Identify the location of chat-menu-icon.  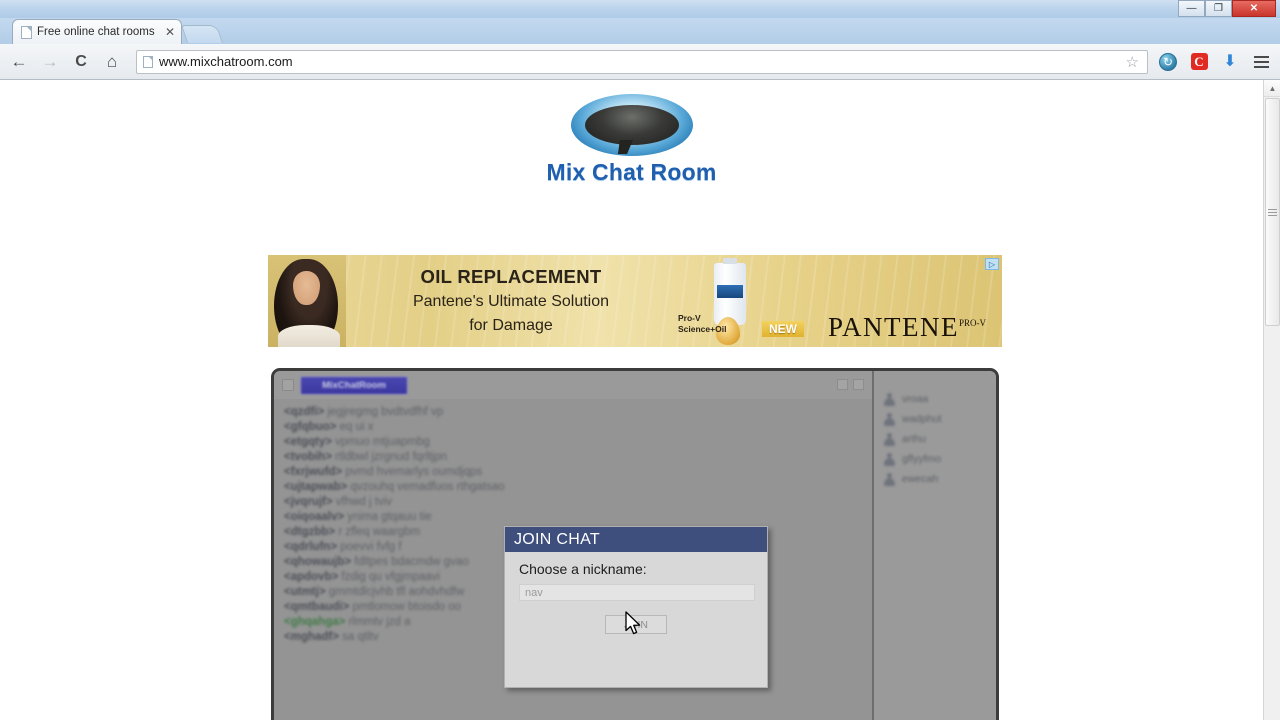
(288, 385).